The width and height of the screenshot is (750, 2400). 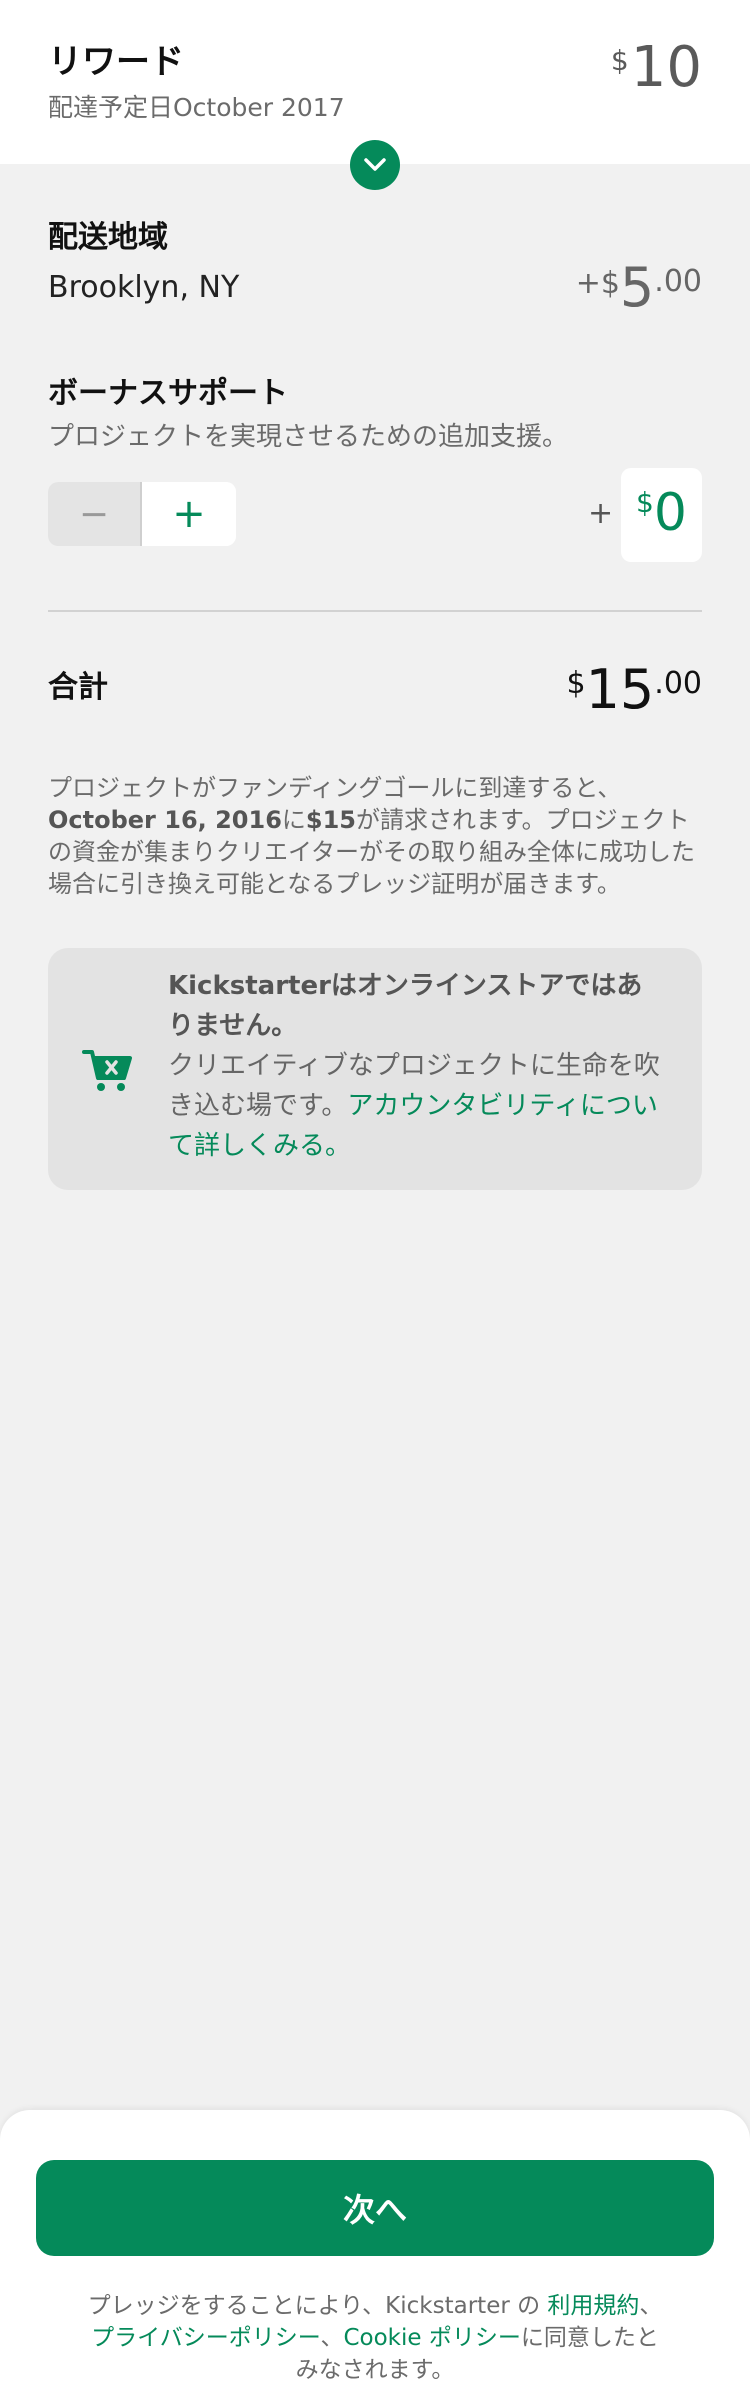 What do you see at coordinates (116, 62) in the screenshot?
I see `reward-title: リワード` at bounding box center [116, 62].